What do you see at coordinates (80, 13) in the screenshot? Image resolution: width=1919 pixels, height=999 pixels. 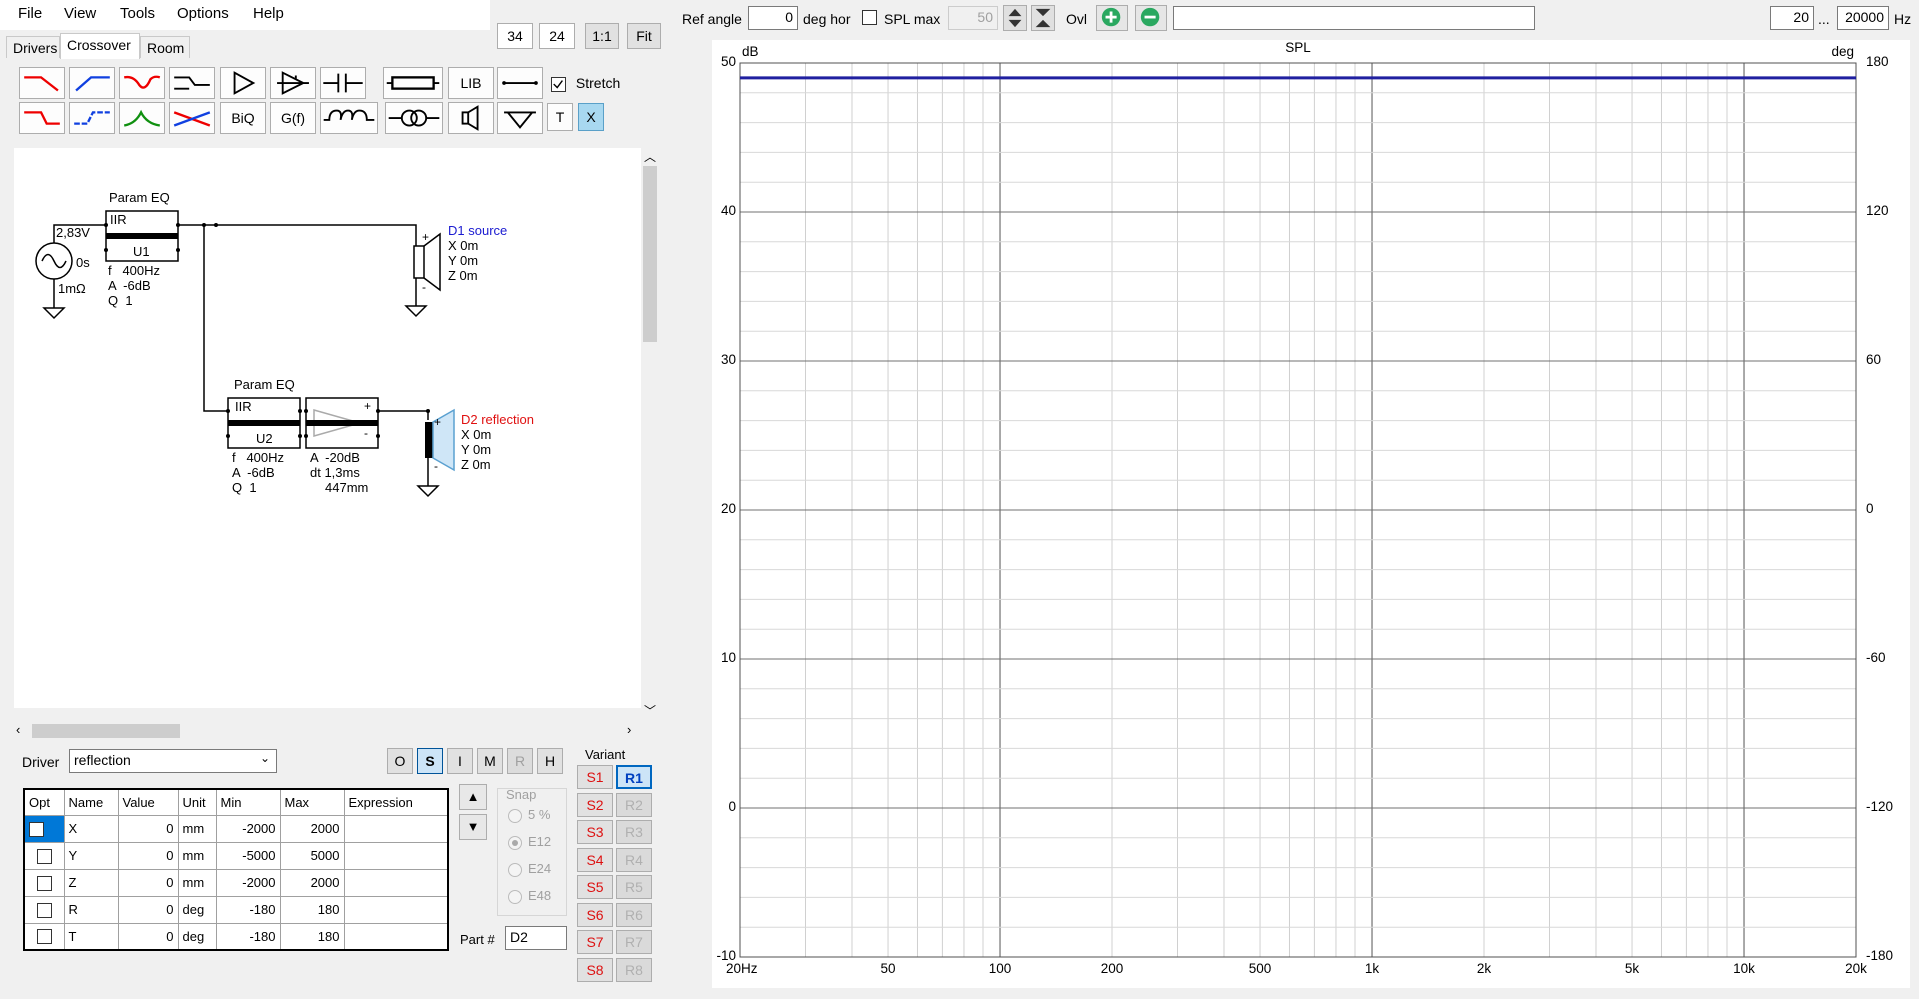 I see `menu-view: View` at bounding box center [80, 13].